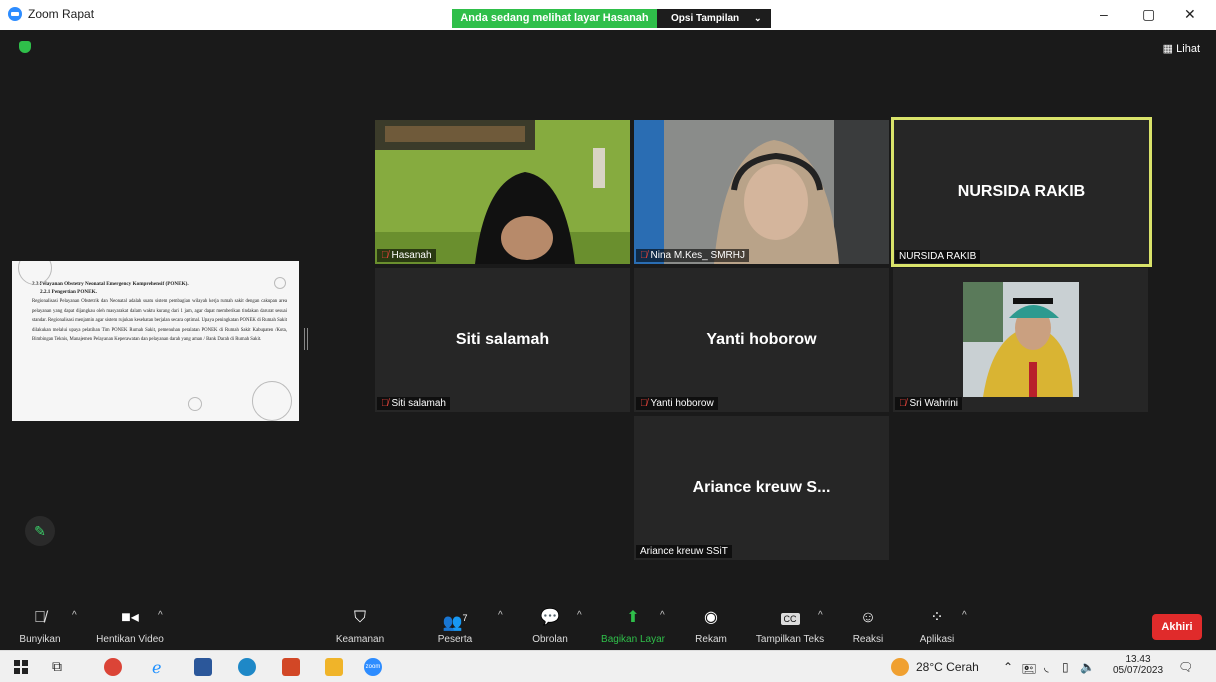 This screenshot has height=682, width=1216. What do you see at coordinates (1046, 667) in the screenshot?
I see `wifi-icon: ◟` at bounding box center [1046, 667].